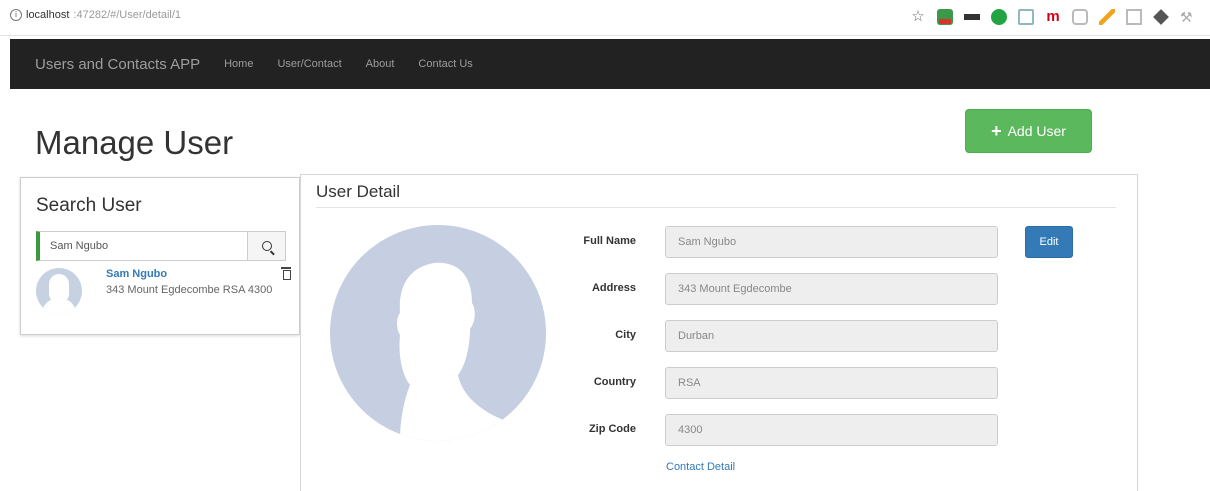 Image resolution: width=1210 pixels, height=491 pixels. I want to click on green-box-icon, so click(945, 17).